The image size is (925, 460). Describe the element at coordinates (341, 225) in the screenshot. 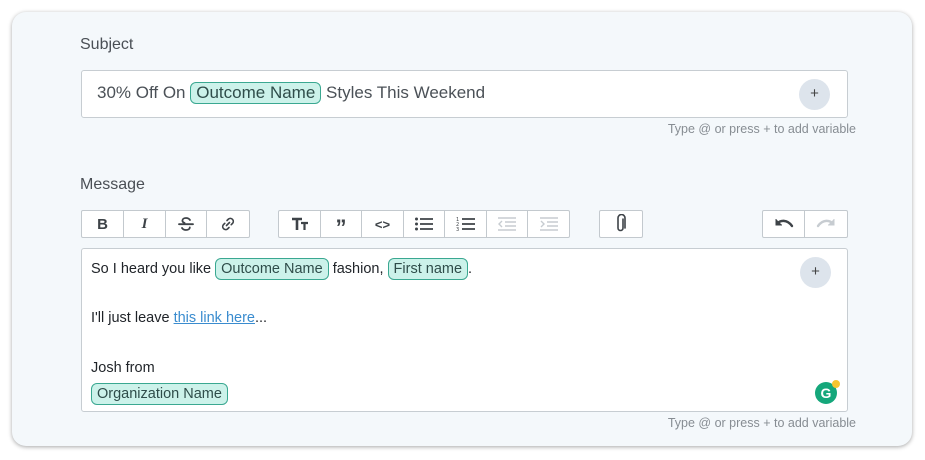

I see `blockquote-button: ”` at that location.